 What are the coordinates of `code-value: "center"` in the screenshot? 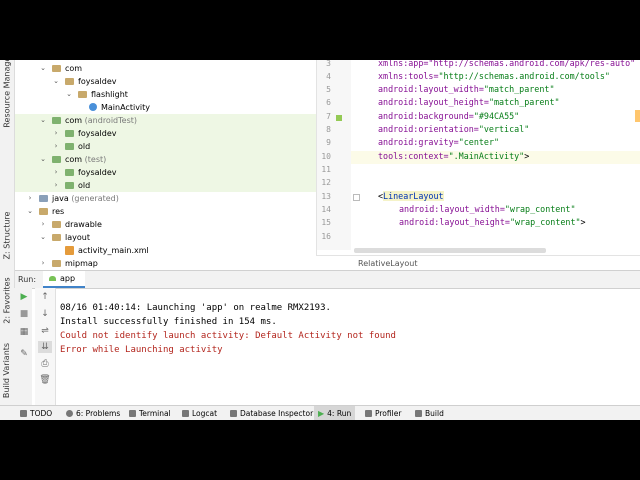 It's located at (479, 142).